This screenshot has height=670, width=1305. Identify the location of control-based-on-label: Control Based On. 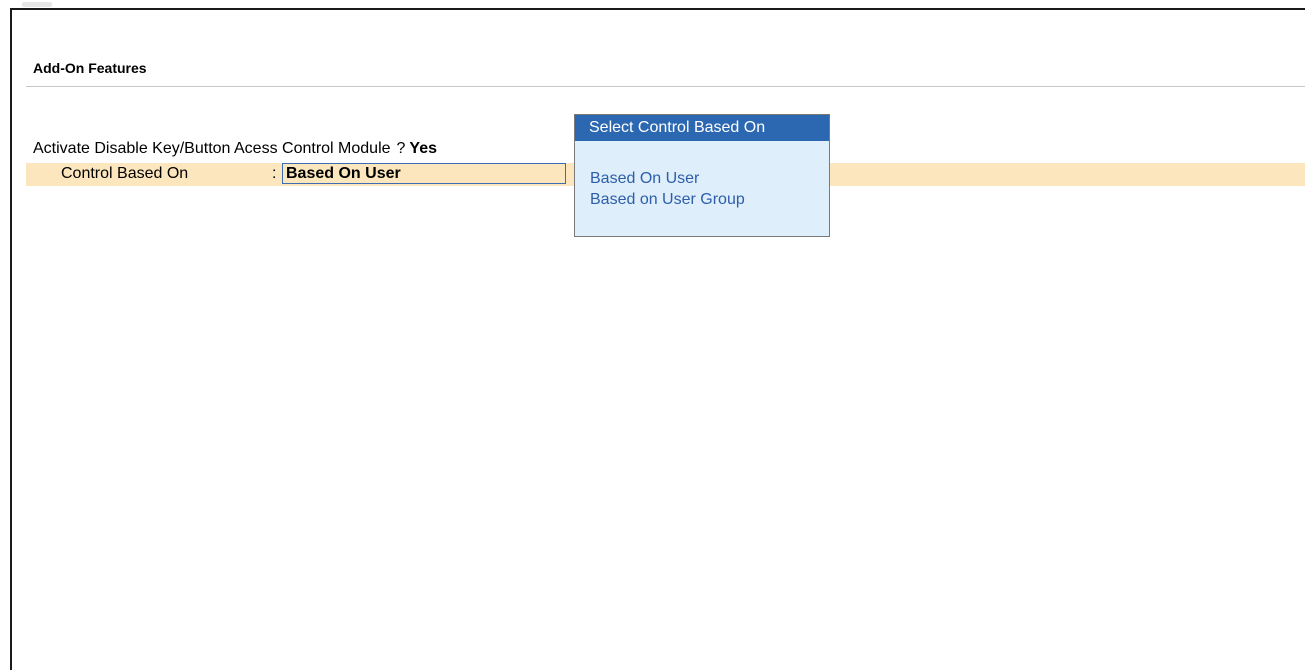
(125, 173).